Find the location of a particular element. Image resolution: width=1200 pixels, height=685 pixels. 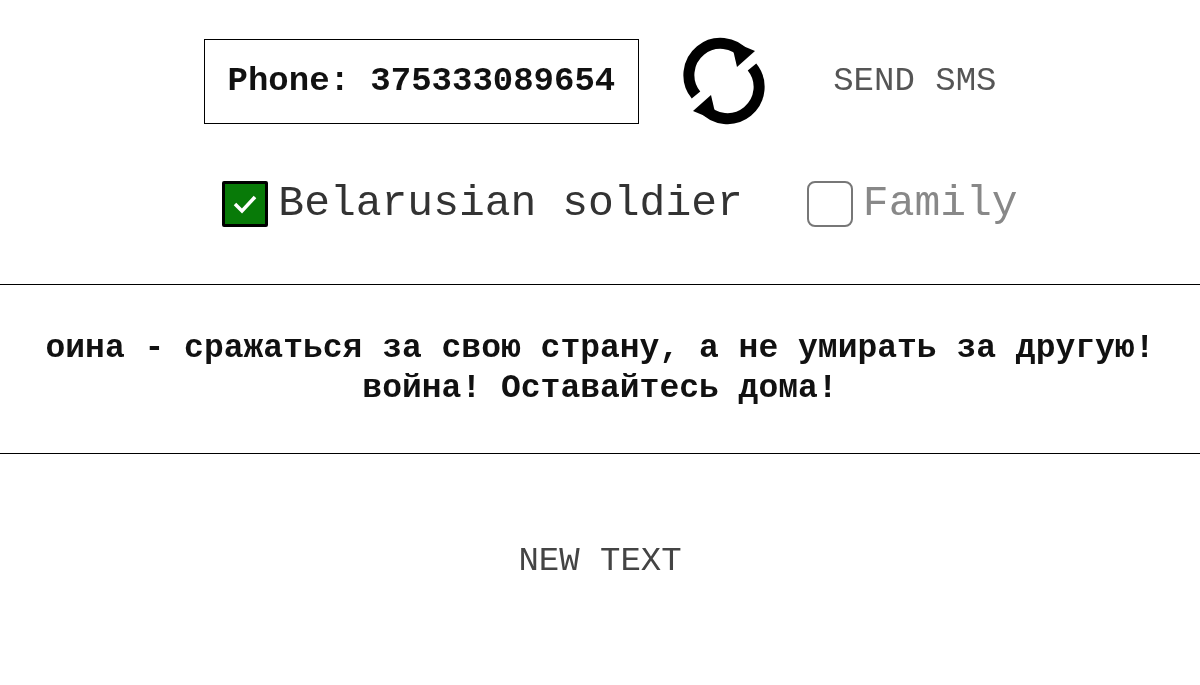

new-text-button: NEW TEXT is located at coordinates (600, 561).